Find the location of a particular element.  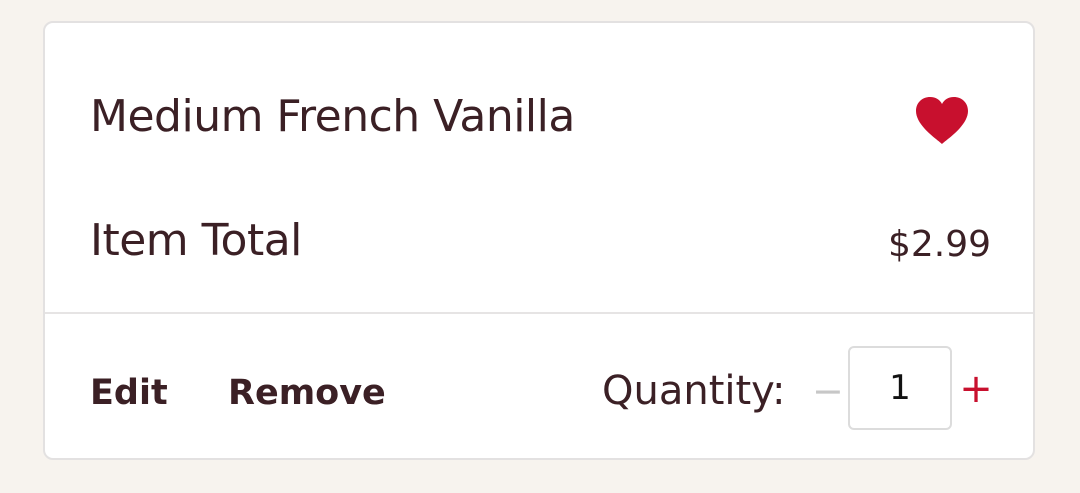

item-total-label: Item Total is located at coordinates (196, 240).